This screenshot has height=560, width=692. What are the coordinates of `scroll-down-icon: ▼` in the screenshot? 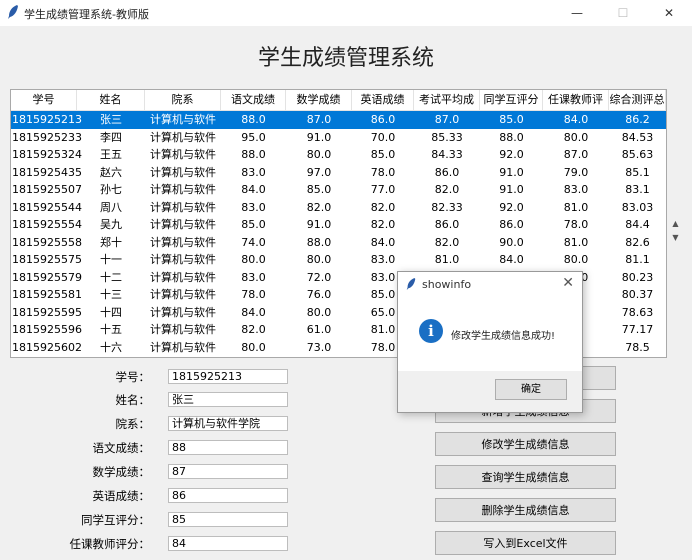 It's located at (675, 238).